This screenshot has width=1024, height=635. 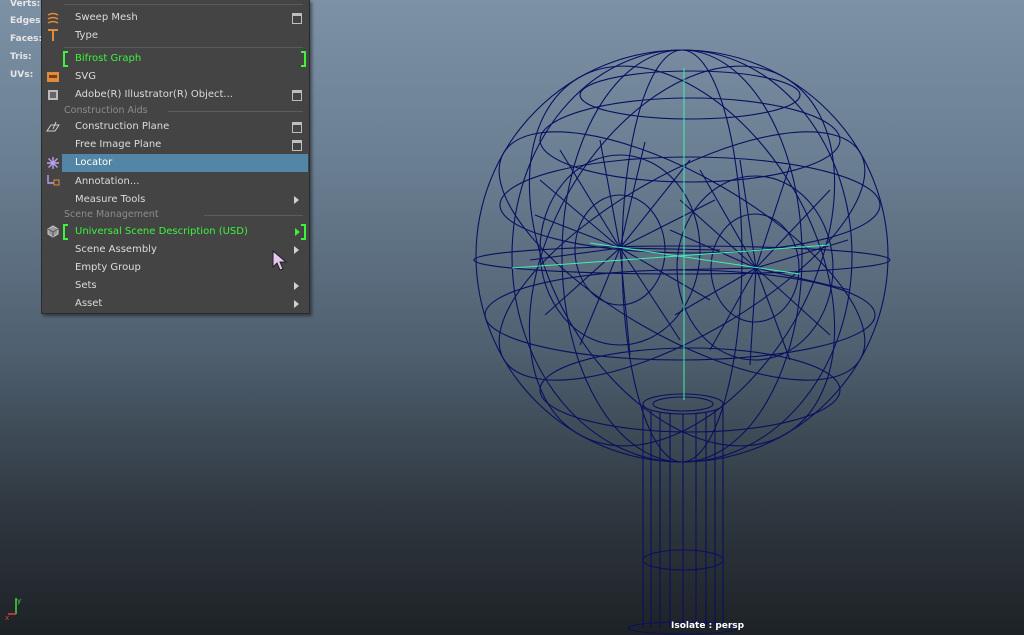 I want to click on menu-item-type: Type, so click(x=175, y=36).